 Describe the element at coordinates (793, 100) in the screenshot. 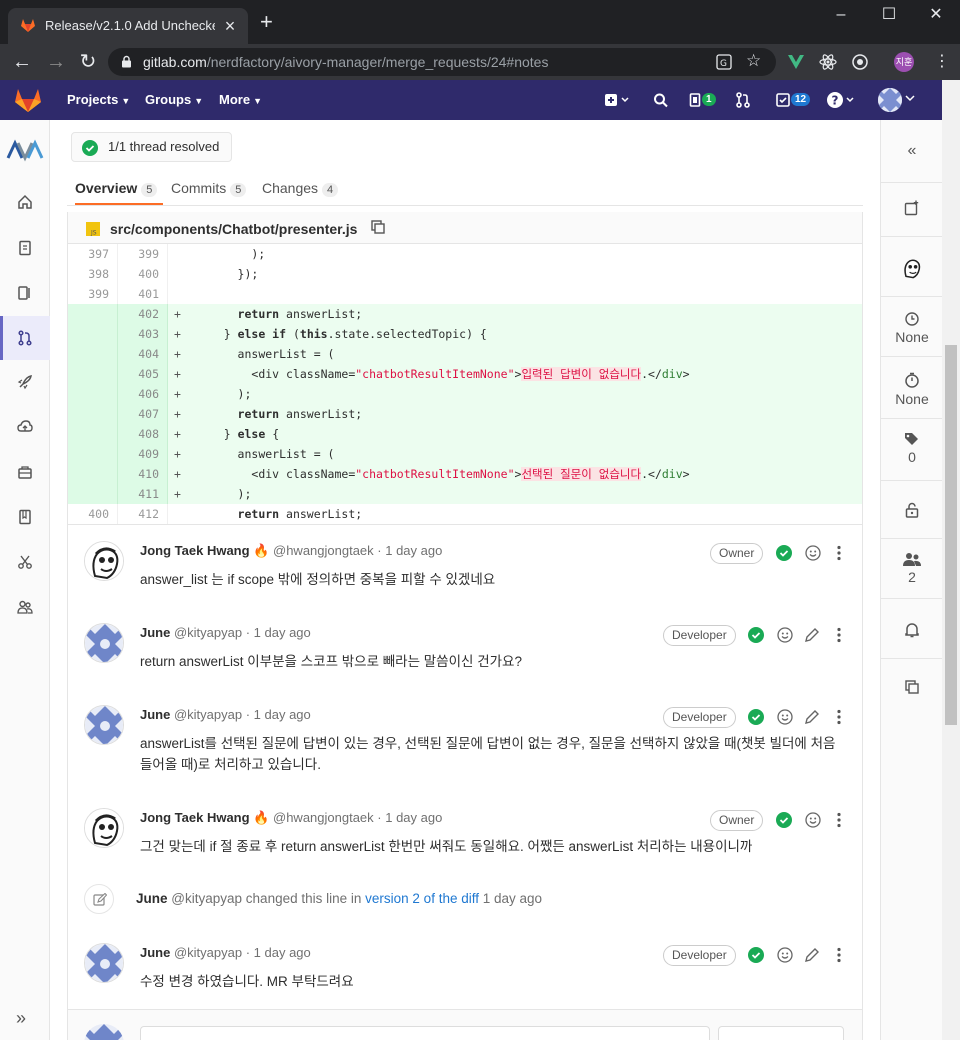

I see `todos-icon: 12` at that location.